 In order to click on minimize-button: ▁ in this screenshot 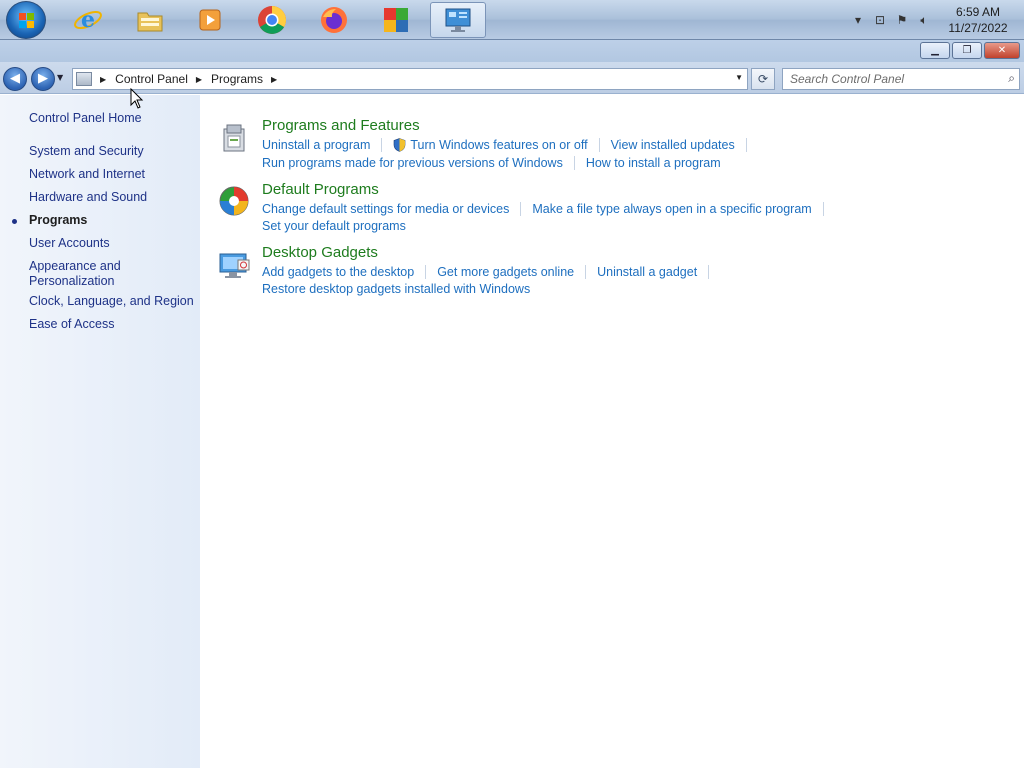, I will do `click(935, 50)`.